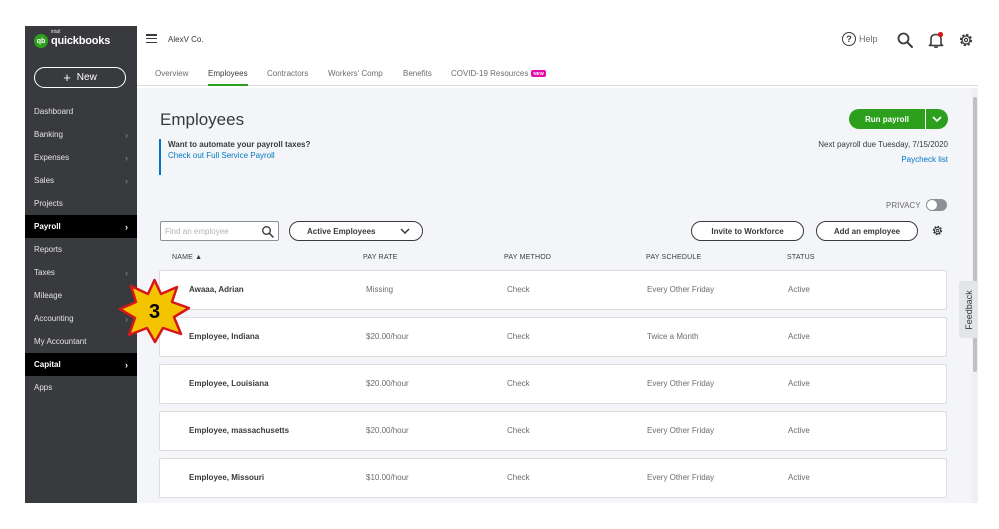 The width and height of the screenshot is (999, 529). What do you see at coordinates (81, 203) in the screenshot?
I see `sidebar-item-projects: Projects` at bounding box center [81, 203].